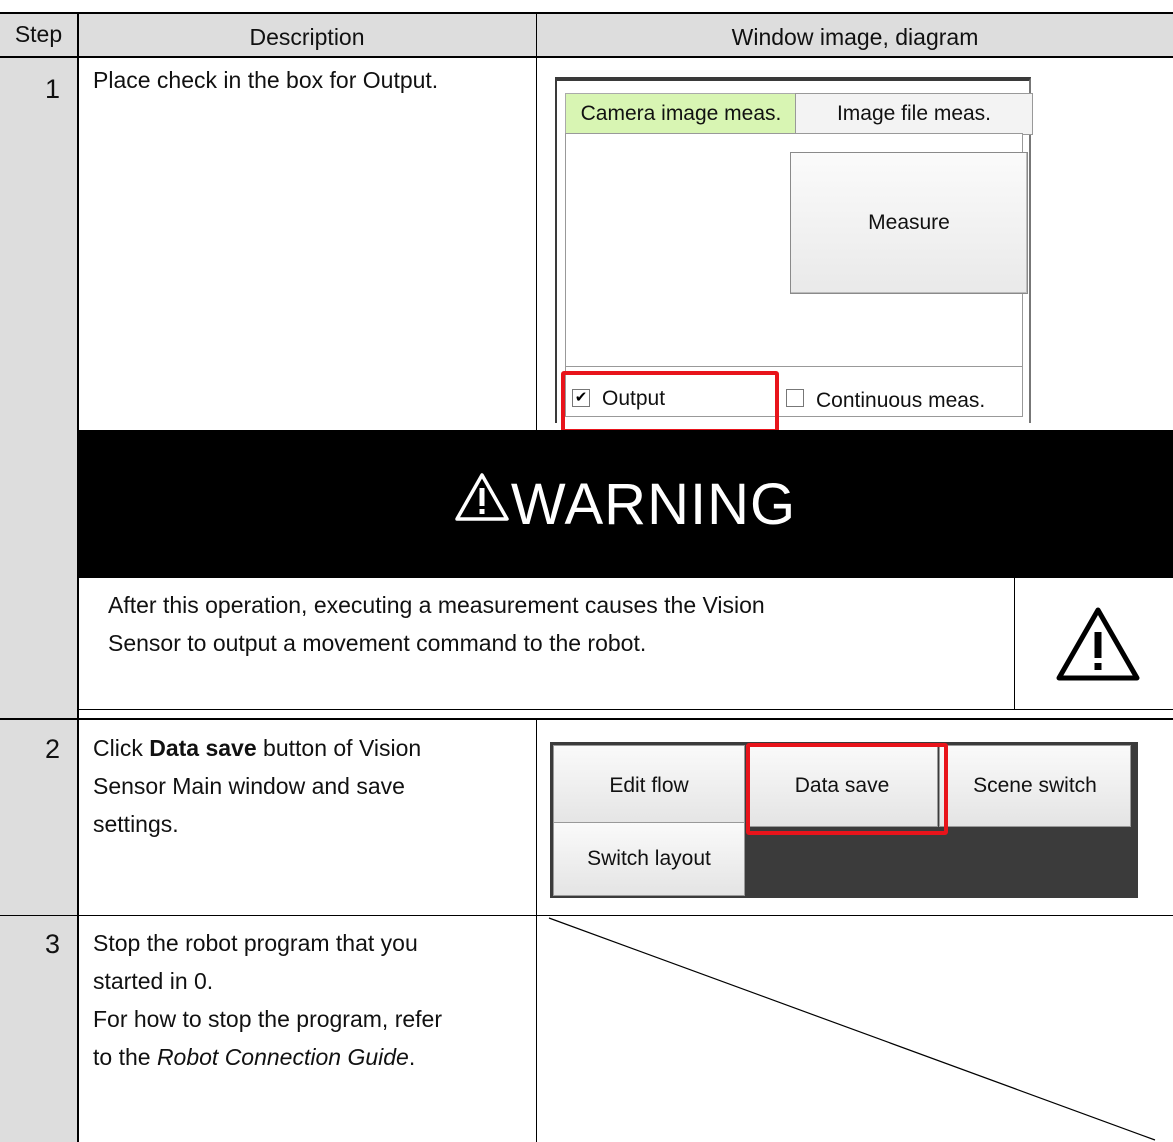 The width and height of the screenshot is (1173, 1142). What do you see at coordinates (125, 1057) in the screenshot?
I see `step3-desc-prefix: to the` at bounding box center [125, 1057].